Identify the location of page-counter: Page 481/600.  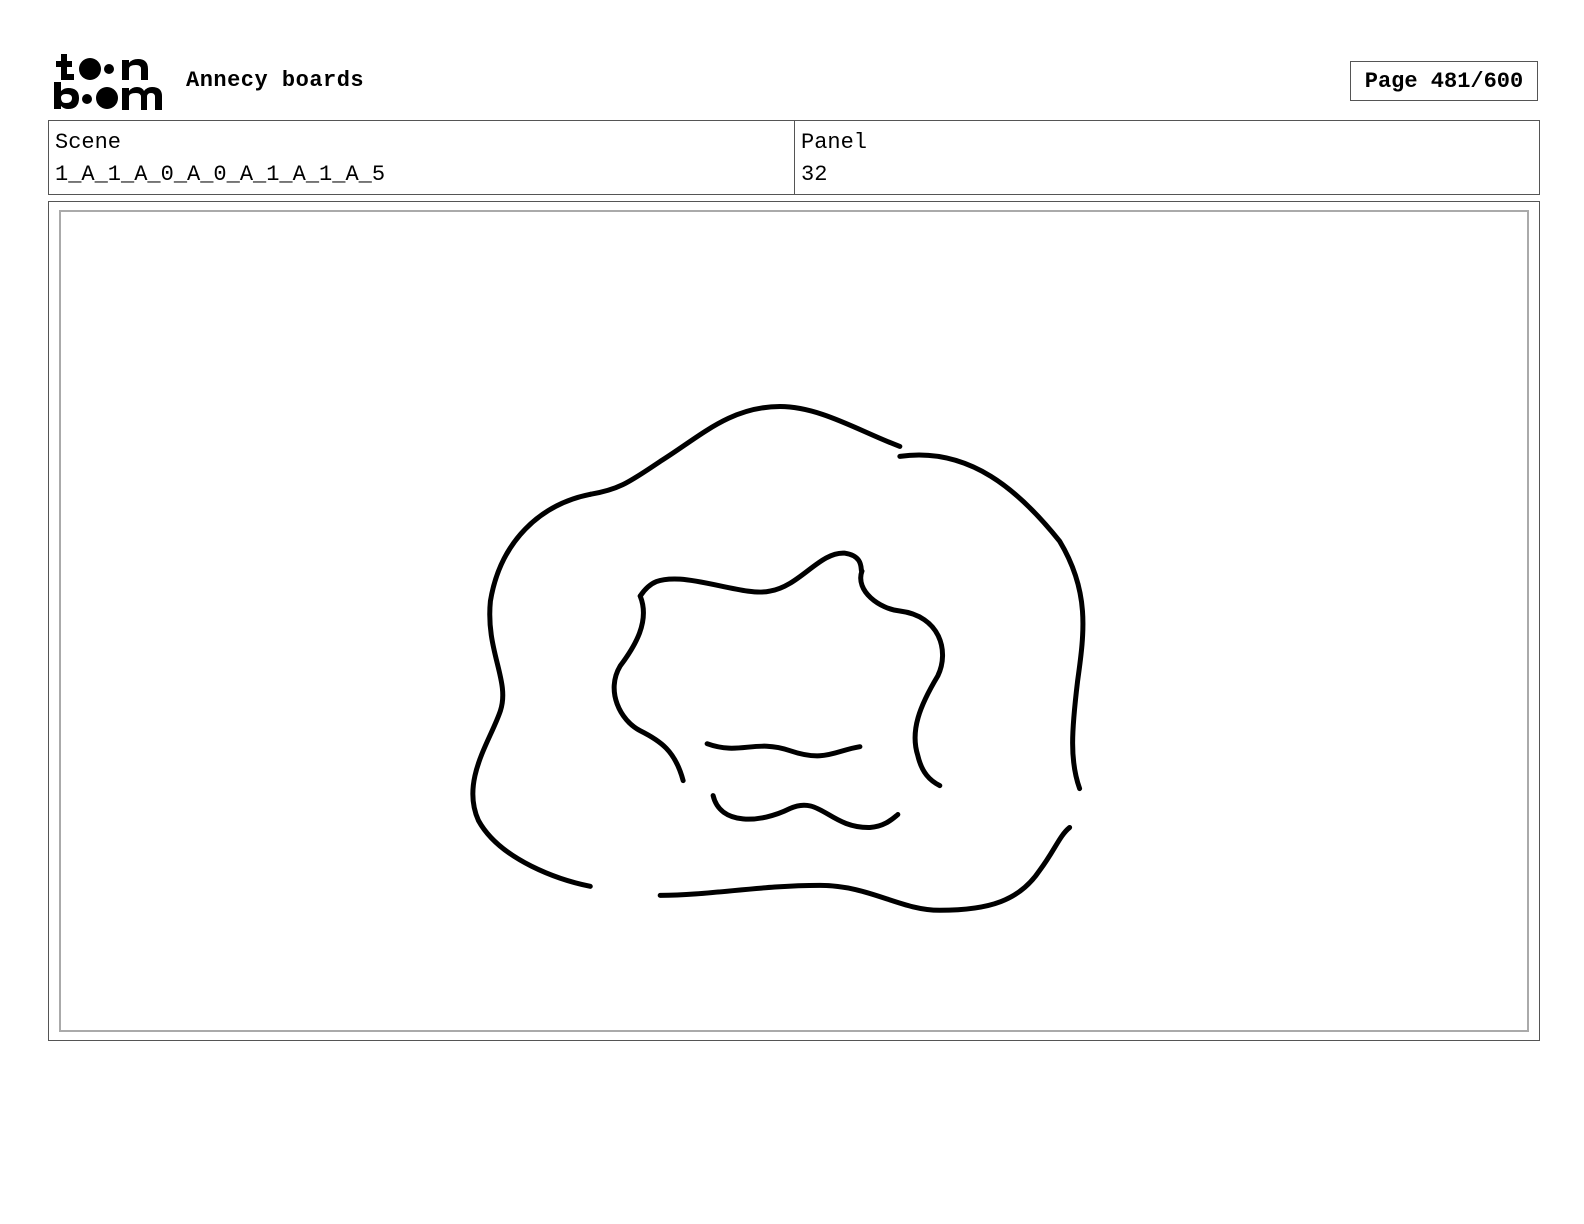
(1444, 81).